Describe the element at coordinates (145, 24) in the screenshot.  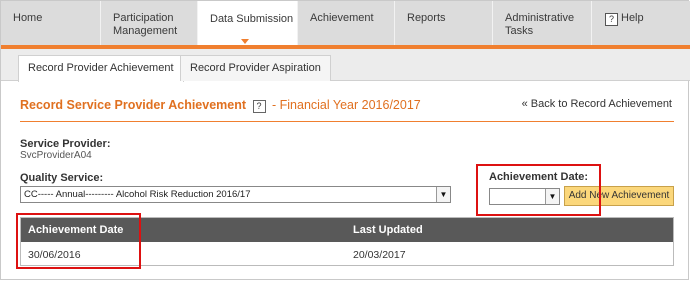
I see `nav-participation-label: Participation Management` at that location.